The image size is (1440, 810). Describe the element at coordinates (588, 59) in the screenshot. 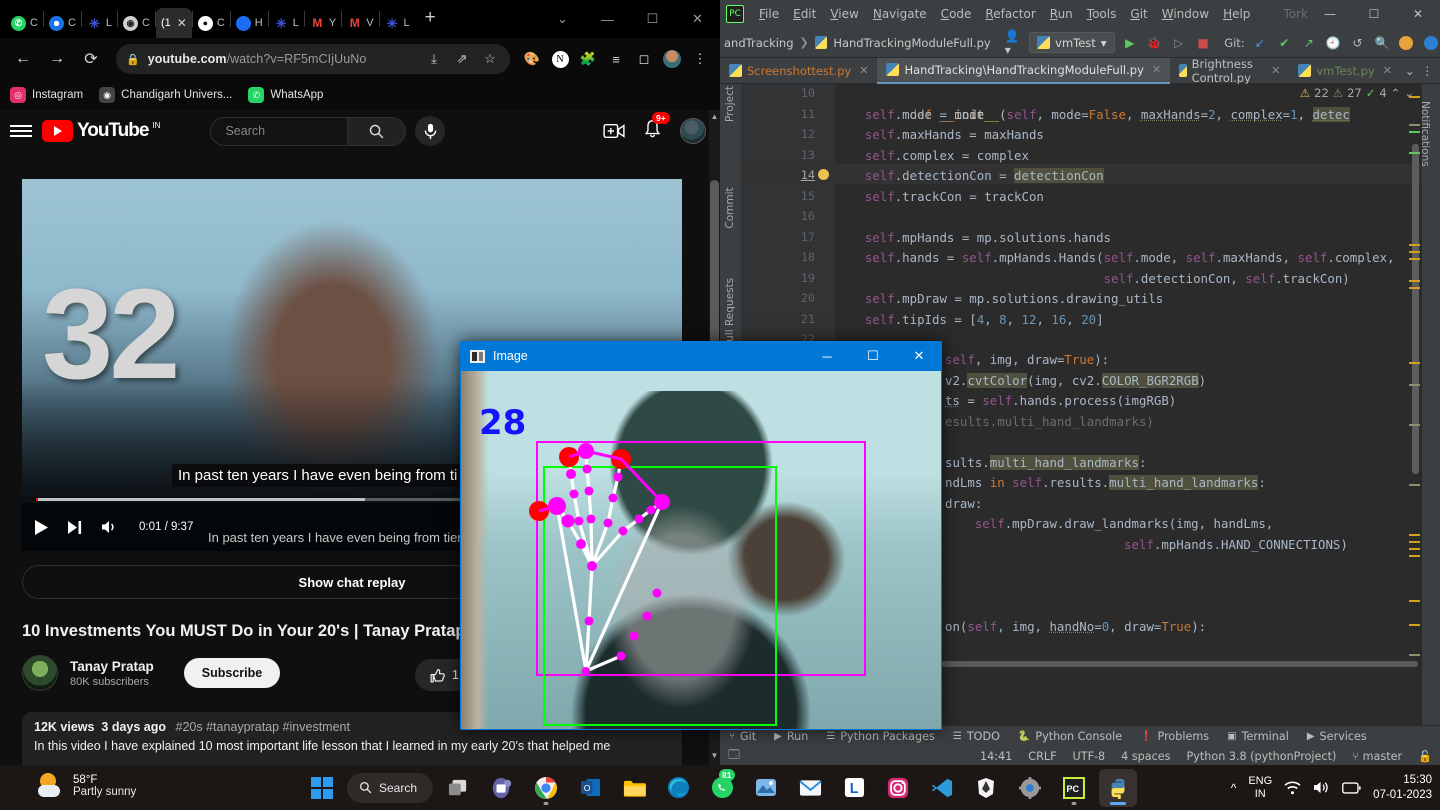

I see `extension-puzzle-icon: 🧩` at that location.